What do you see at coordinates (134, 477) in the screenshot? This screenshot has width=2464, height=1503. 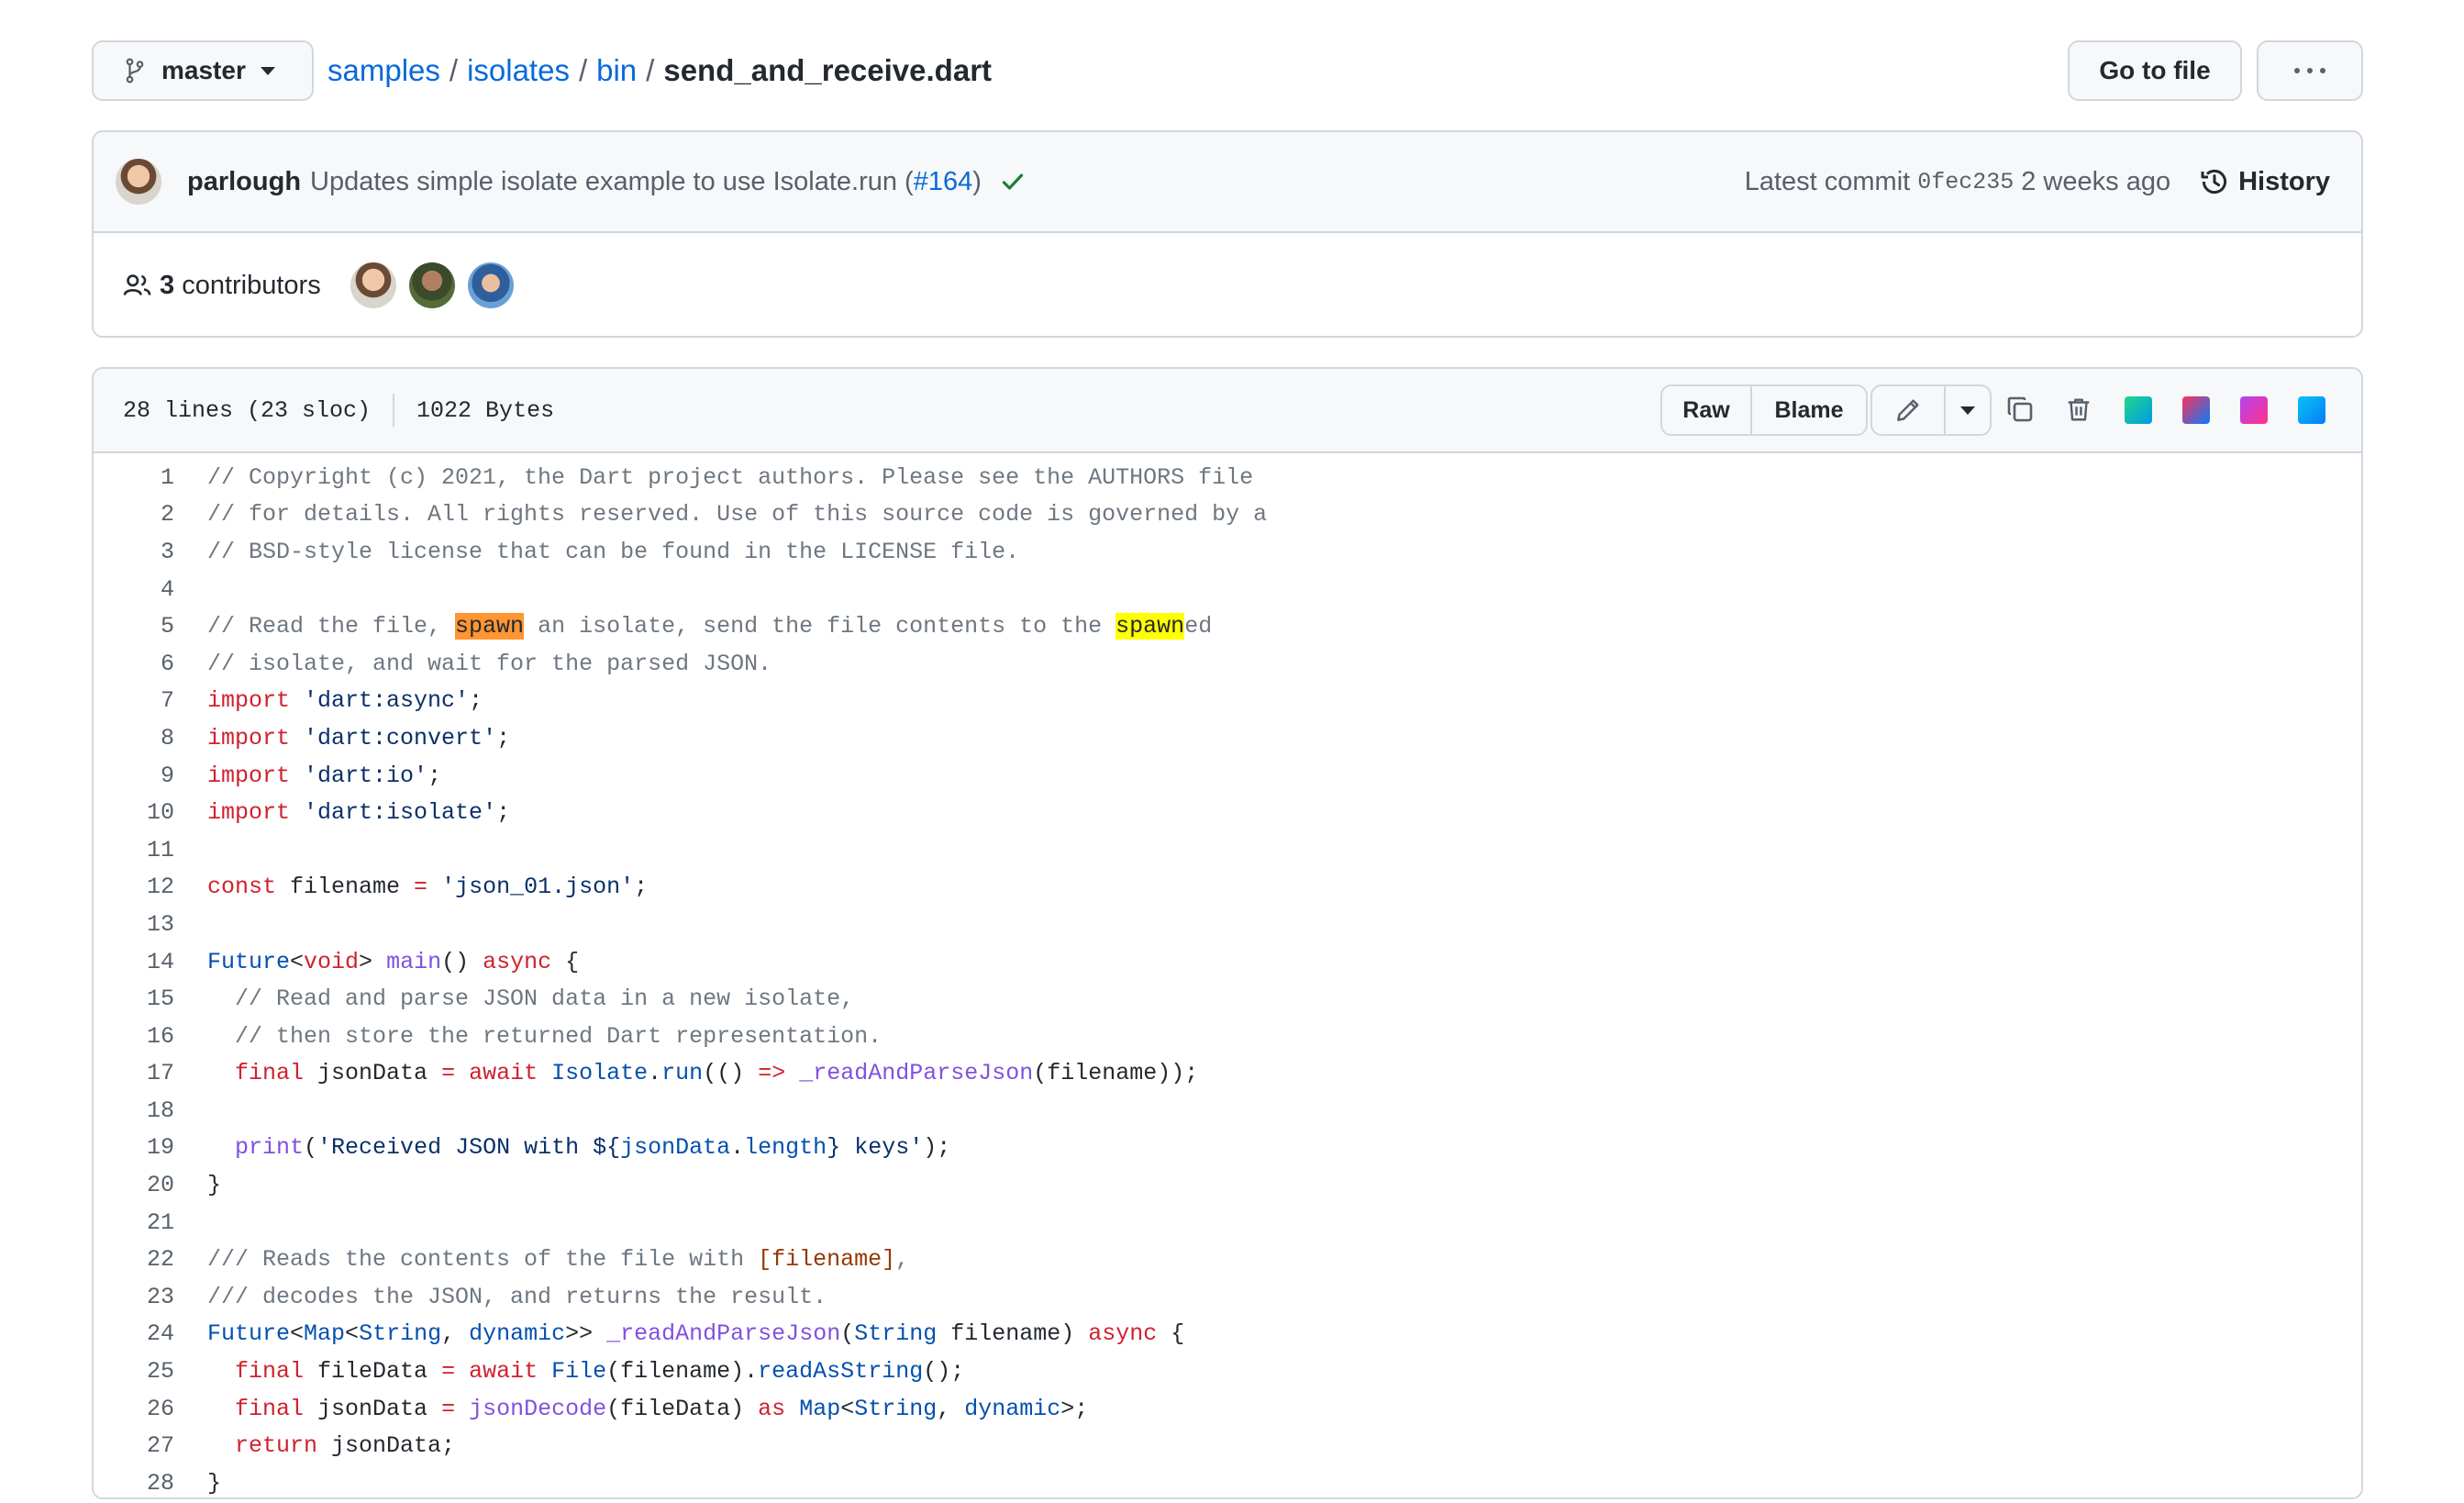 I see `line-number: 1` at bounding box center [134, 477].